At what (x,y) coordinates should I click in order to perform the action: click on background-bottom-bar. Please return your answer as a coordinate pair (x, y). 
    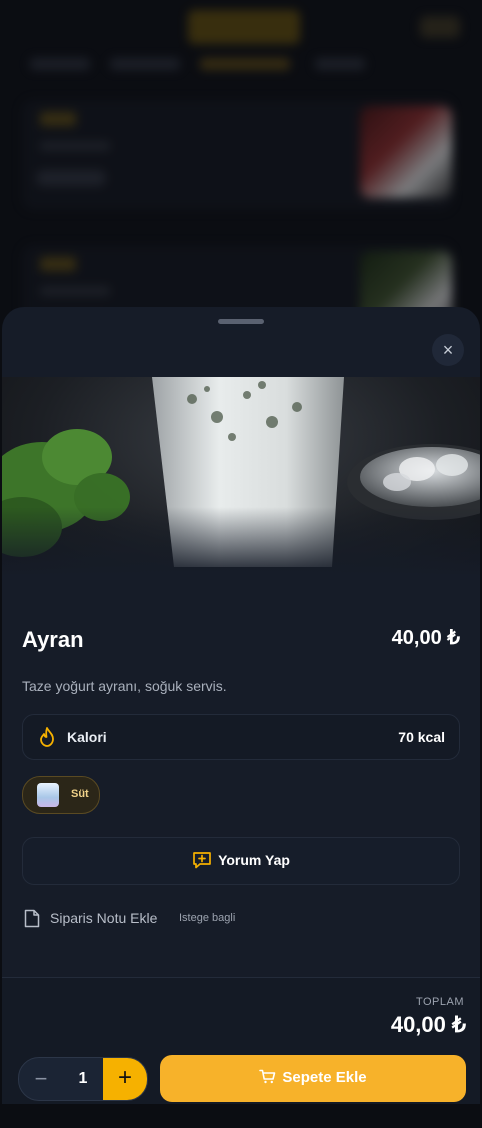
    Looking at the image, I should click on (95, 1119).